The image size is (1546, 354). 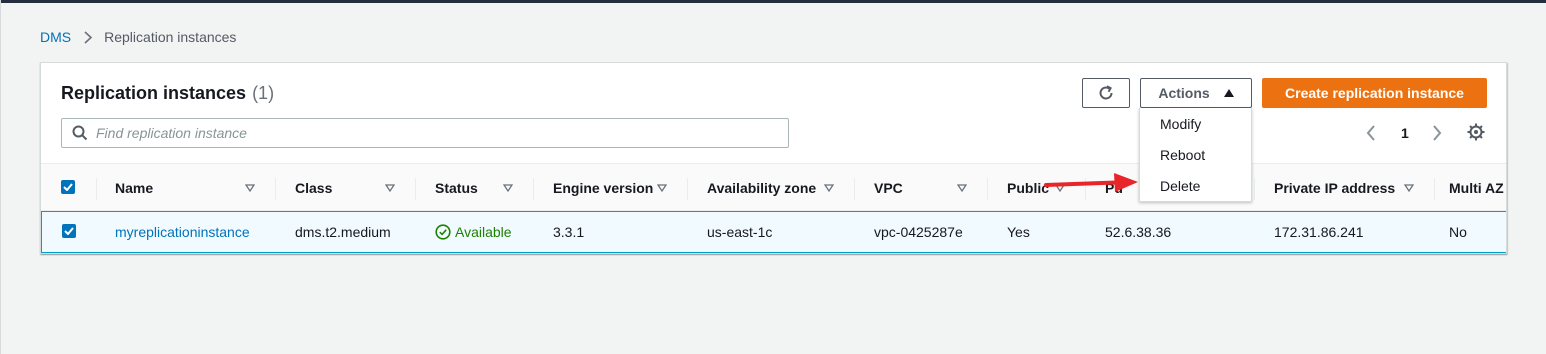 I want to click on menu-item-modify: Modify, so click(x=1195, y=123).